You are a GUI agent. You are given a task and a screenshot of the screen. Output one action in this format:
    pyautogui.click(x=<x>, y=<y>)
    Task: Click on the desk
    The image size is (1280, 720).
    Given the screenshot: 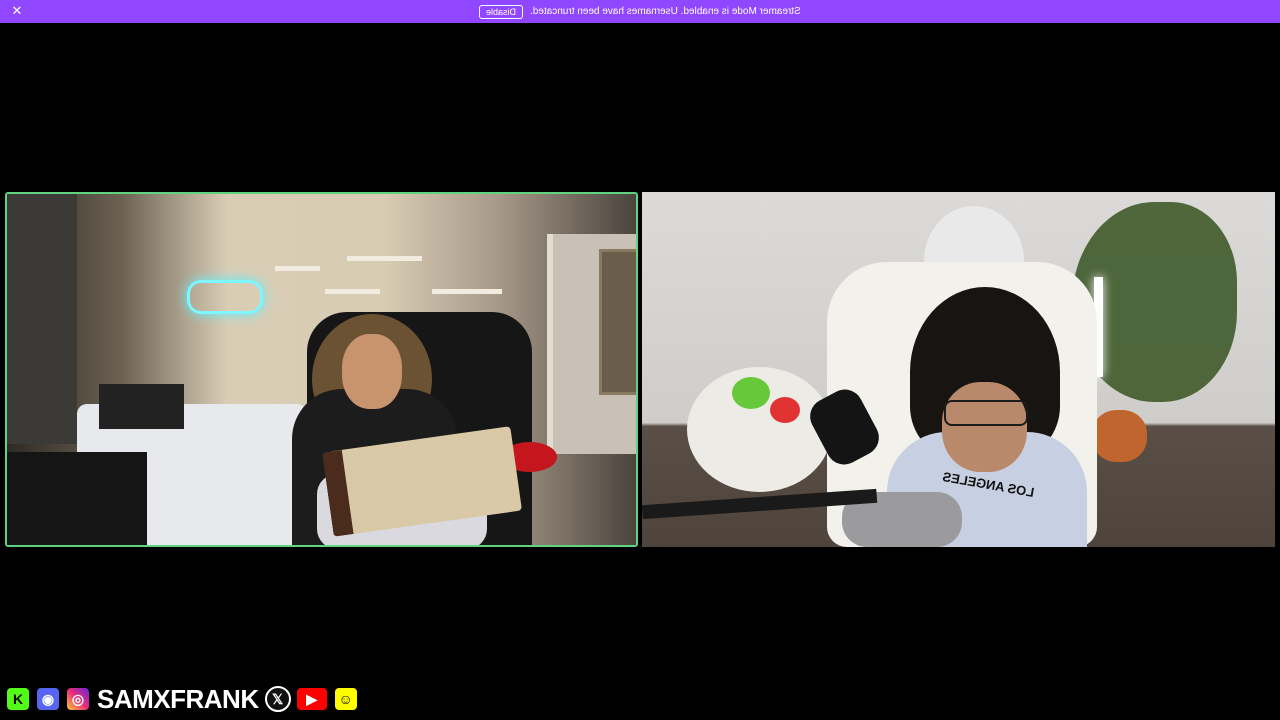 What is the action you would take?
    pyautogui.click(x=77, y=498)
    